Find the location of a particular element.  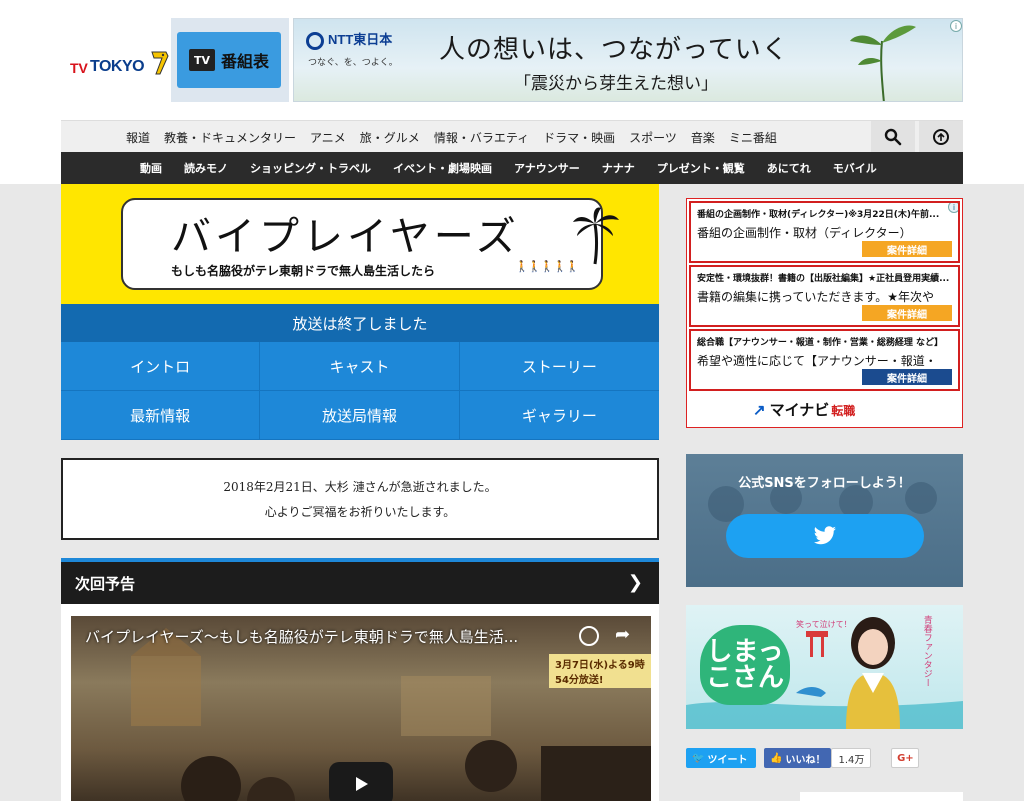

show-title-sign: バイプレイヤーズ もしも名脇役がテレ東朝ドラで無人島生活したら 🚶🚶🚶🚶🚶 is located at coordinates (370, 244).